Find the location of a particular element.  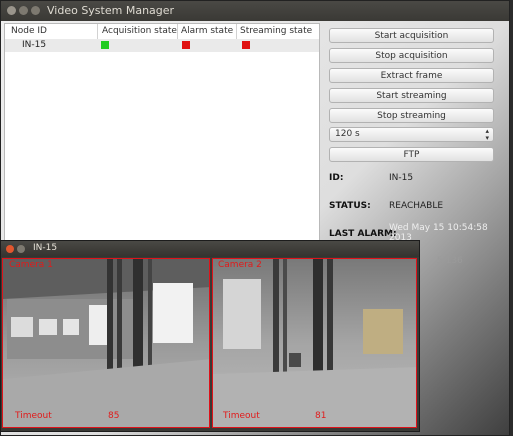

status-value: REACHABLE is located at coordinates (416, 206).